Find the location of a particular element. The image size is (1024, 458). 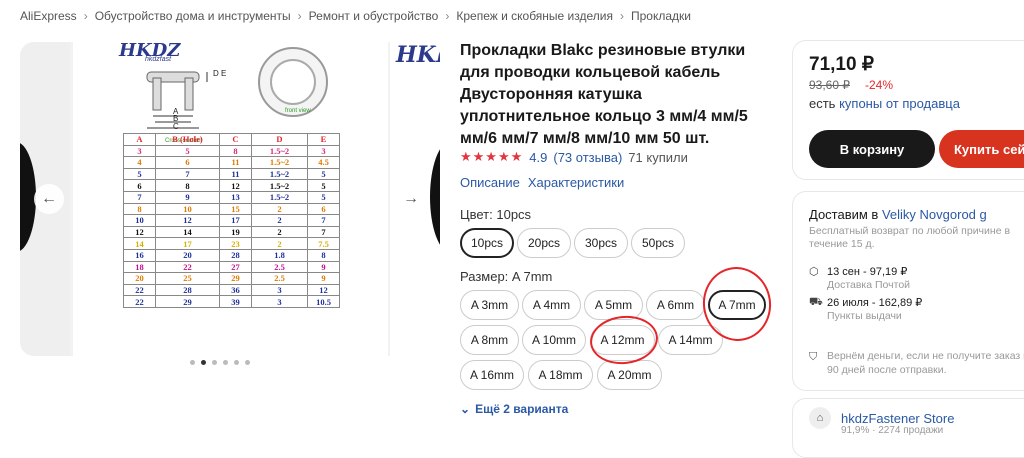

delivery-option-sub: Доставка Почтой is located at coordinates (869, 285).